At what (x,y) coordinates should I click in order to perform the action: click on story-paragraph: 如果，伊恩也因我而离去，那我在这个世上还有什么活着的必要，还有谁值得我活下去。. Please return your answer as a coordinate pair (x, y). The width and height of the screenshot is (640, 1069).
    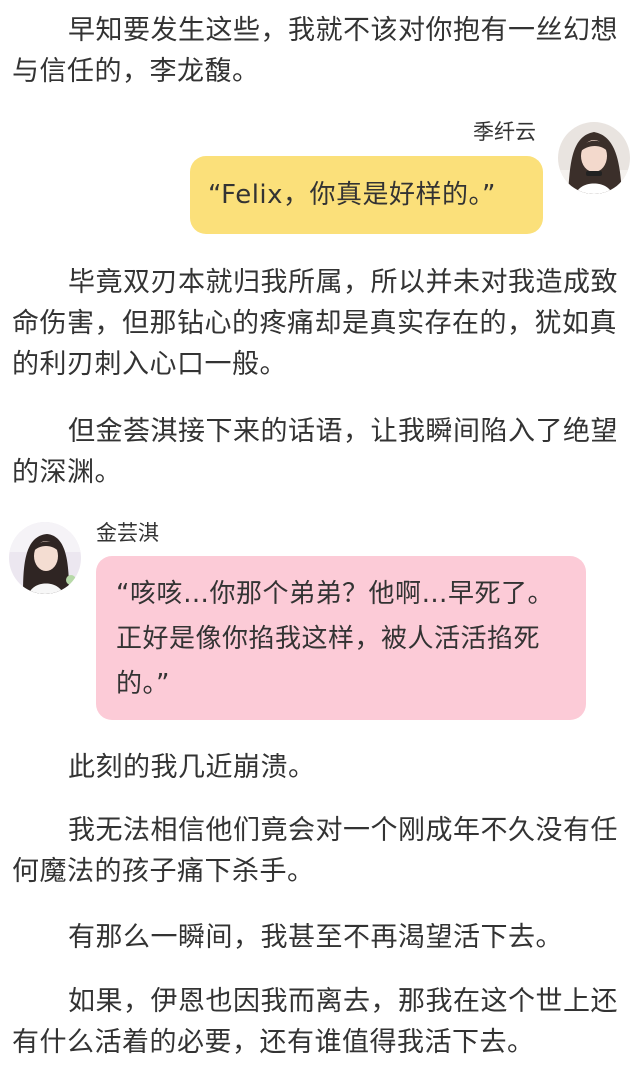
    Looking at the image, I should click on (315, 1022).